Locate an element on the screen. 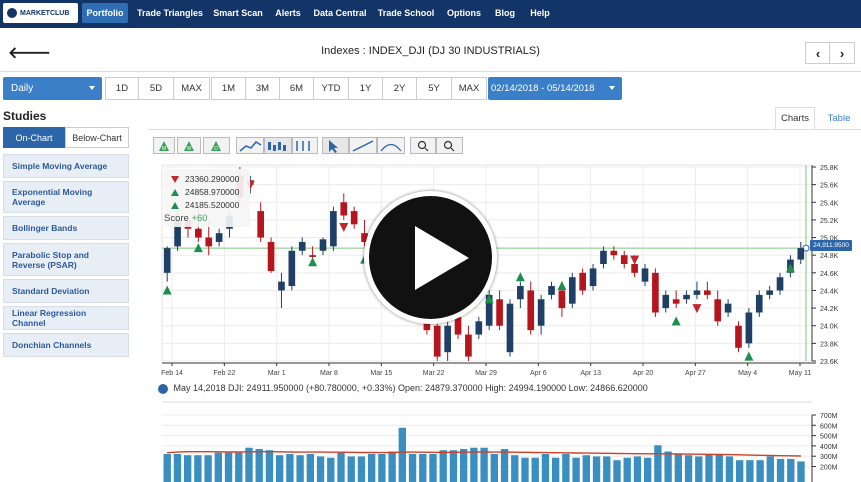 The image size is (861, 482). legend-daily: 24185.520000 is located at coordinates (205, 205).